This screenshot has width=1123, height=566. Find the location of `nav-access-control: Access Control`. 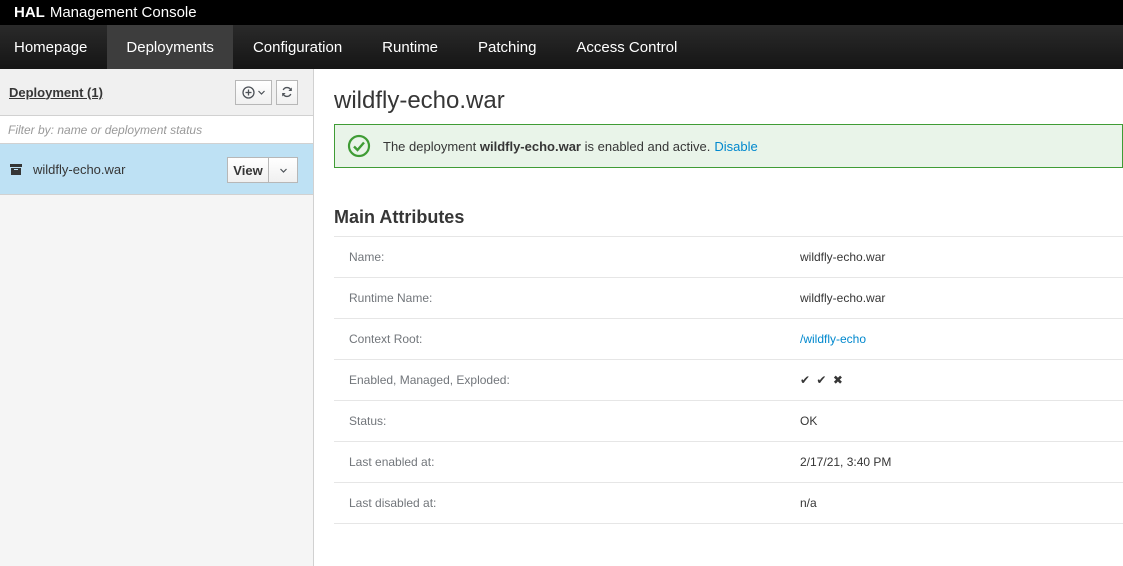

nav-access-control: Access Control is located at coordinates (626, 47).